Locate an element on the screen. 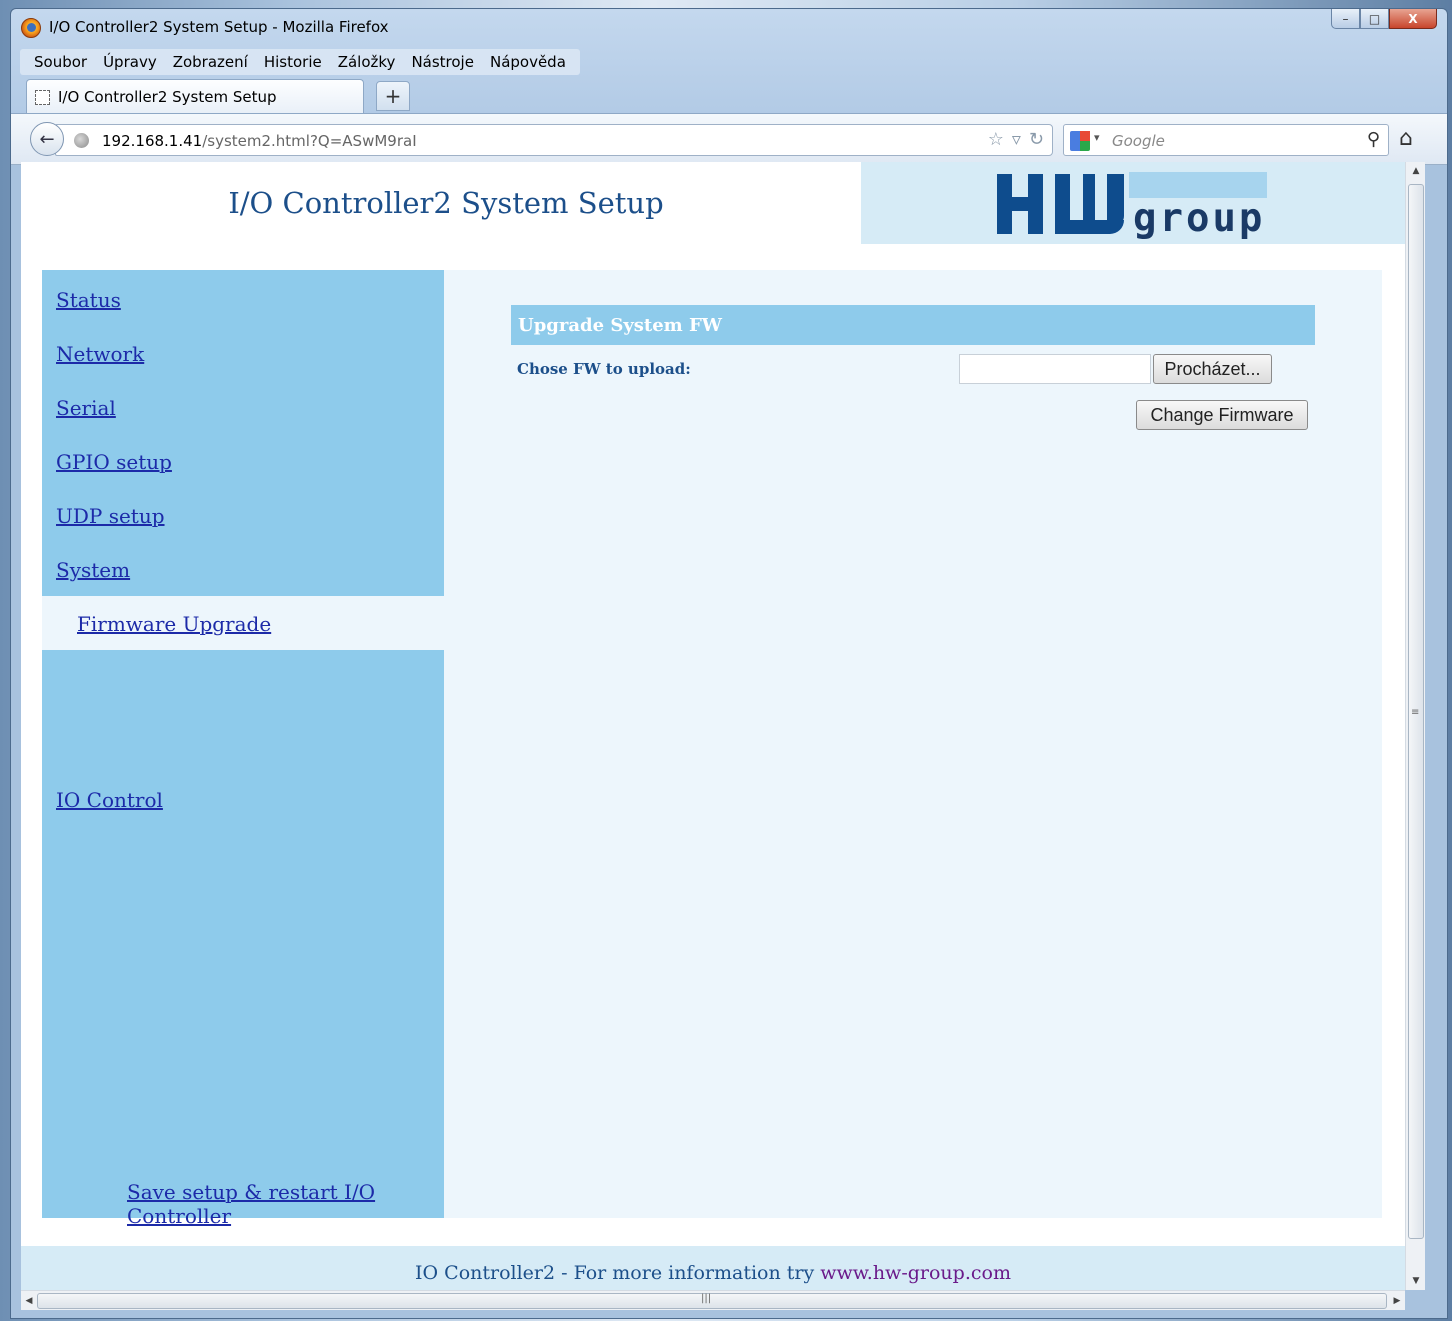  menu-nastroje: Nástroje is located at coordinates (442, 62).